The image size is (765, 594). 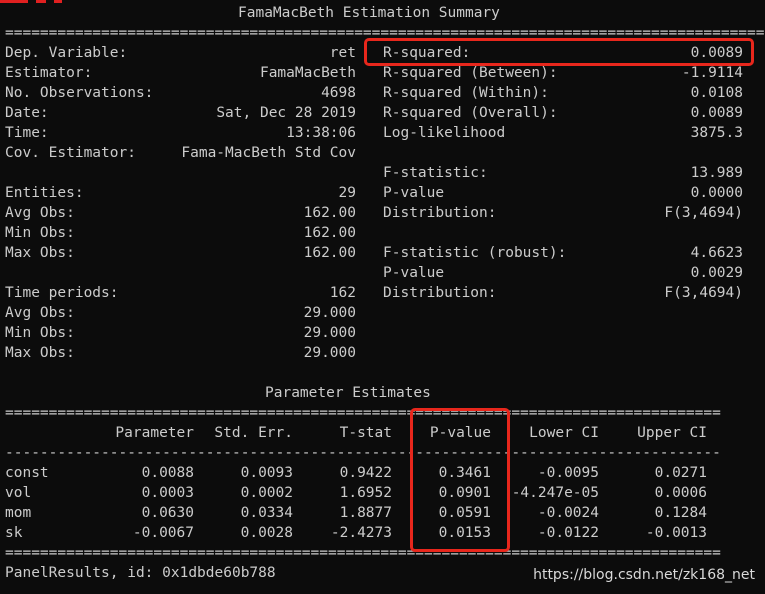 I want to click on summary-right-value: -1.9114, so click(x=712, y=73).